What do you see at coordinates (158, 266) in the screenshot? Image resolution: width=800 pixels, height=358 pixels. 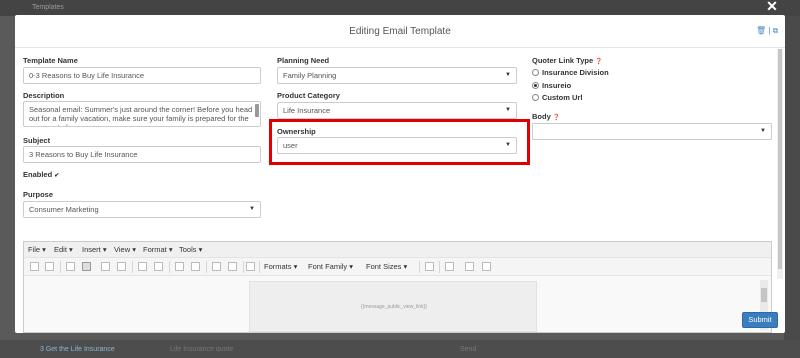 I see `align-justify-icon` at bounding box center [158, 266].